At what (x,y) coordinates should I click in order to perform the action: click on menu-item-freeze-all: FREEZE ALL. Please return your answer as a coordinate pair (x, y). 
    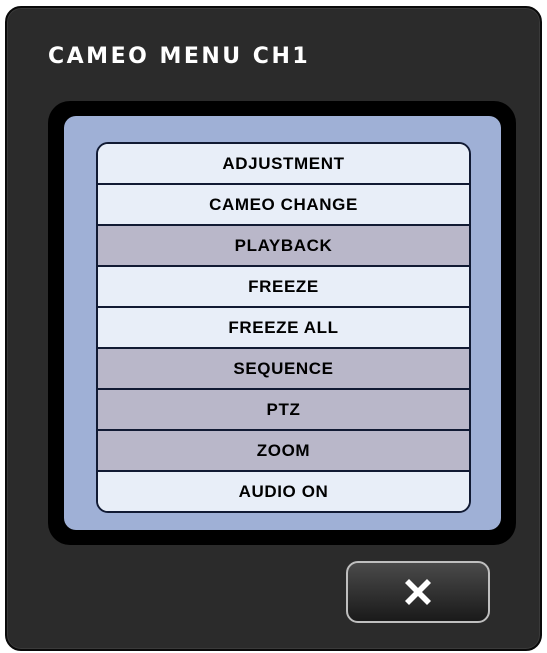
    Looking at the image, I should click on (283, 328).